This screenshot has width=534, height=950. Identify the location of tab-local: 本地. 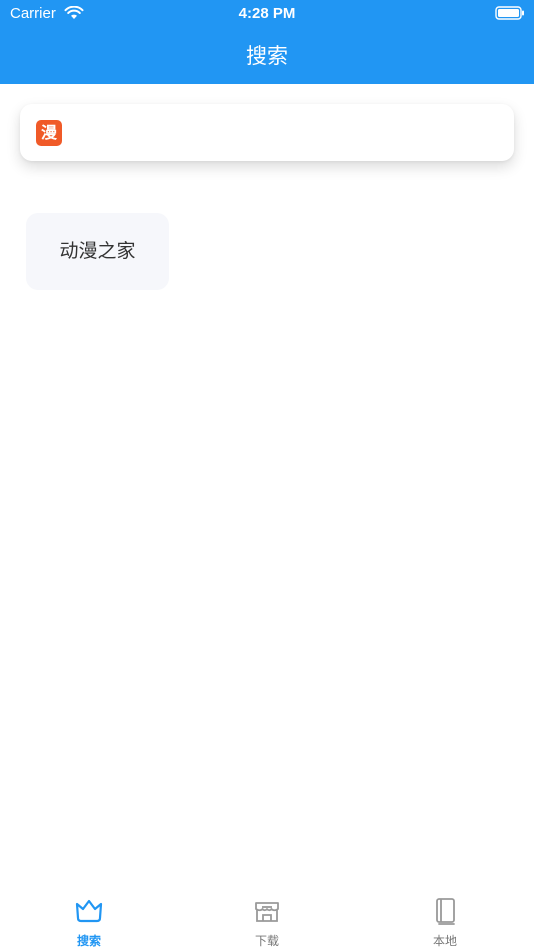
(445, 917).